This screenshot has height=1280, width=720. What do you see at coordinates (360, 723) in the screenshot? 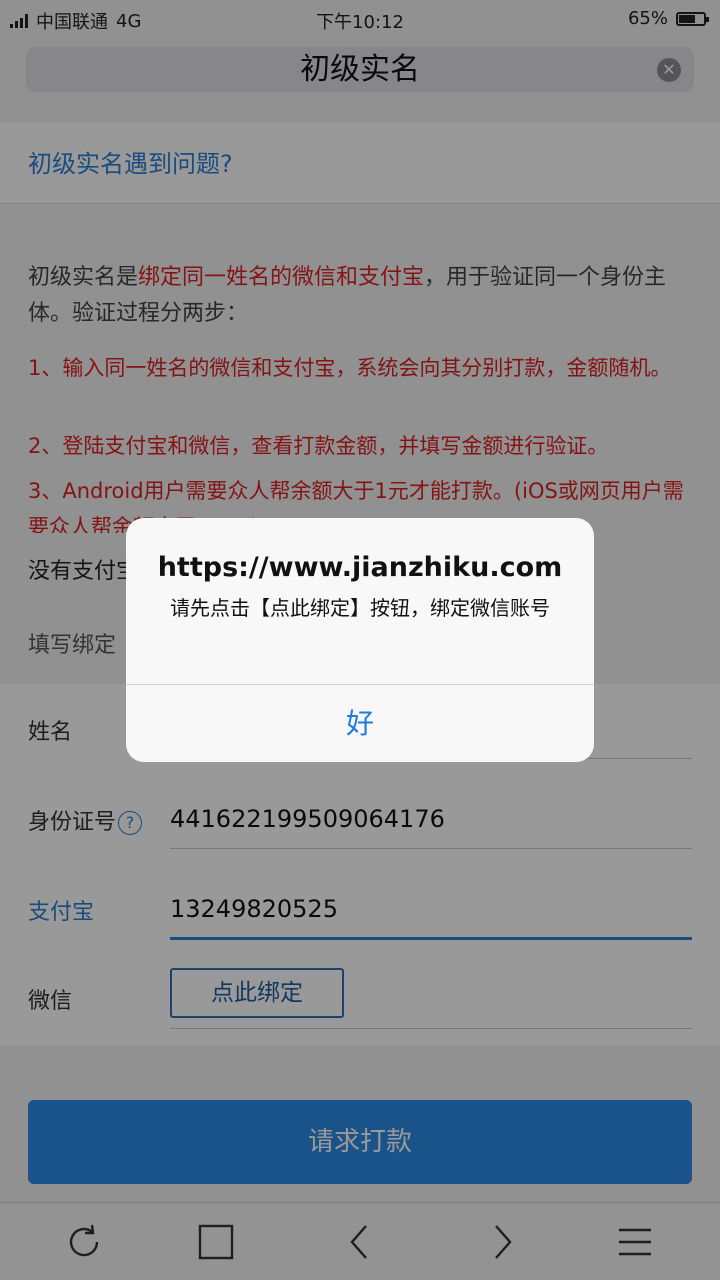
I see `alert-ok-button: 好` at bounding box center [360, 723].